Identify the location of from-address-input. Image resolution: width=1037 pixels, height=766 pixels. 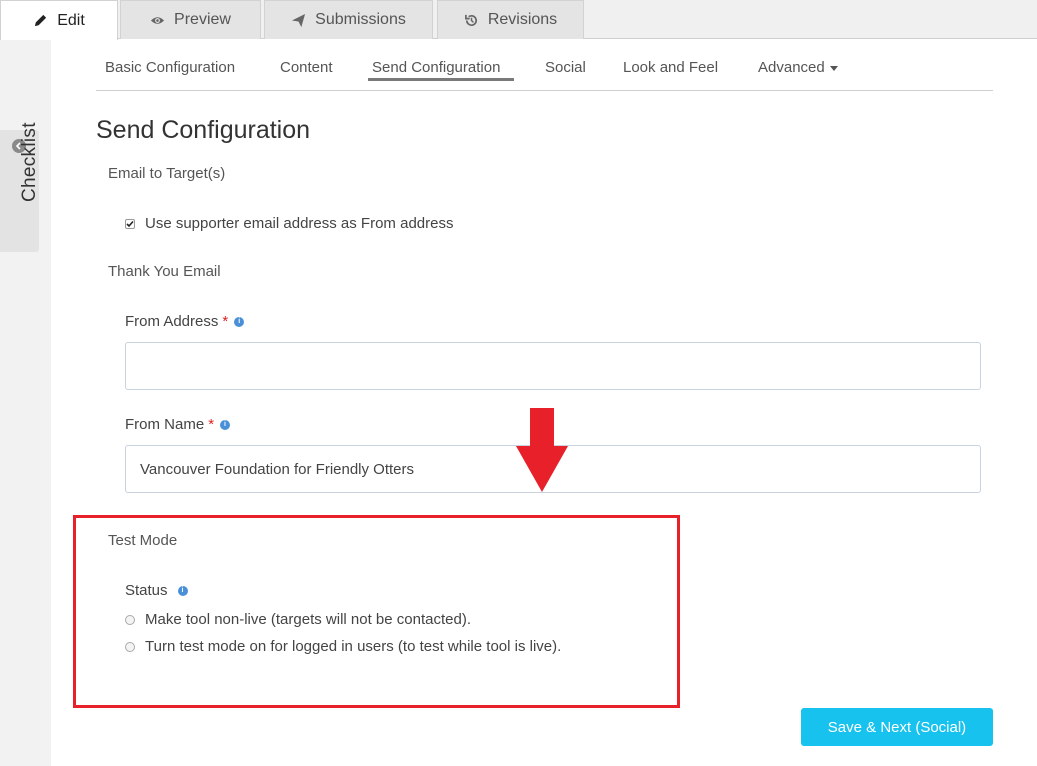
(553, 366).